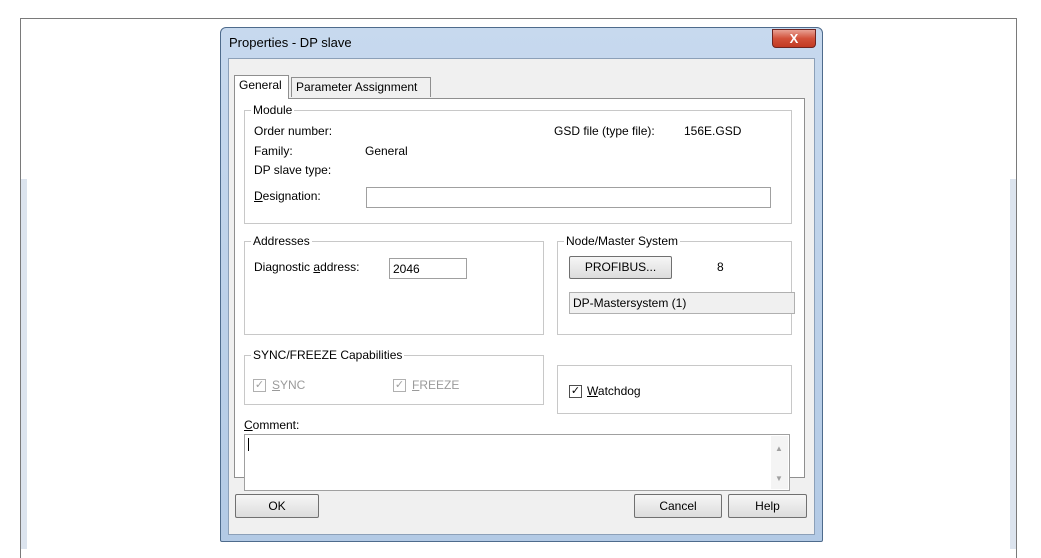 The width and height of the screenshot is (1041, 558). What do you see at coordinates (682, 303) in the screenshot?
I see `master-system-field: DP-Mastersystem (1)` at bounding box center [682, 303].